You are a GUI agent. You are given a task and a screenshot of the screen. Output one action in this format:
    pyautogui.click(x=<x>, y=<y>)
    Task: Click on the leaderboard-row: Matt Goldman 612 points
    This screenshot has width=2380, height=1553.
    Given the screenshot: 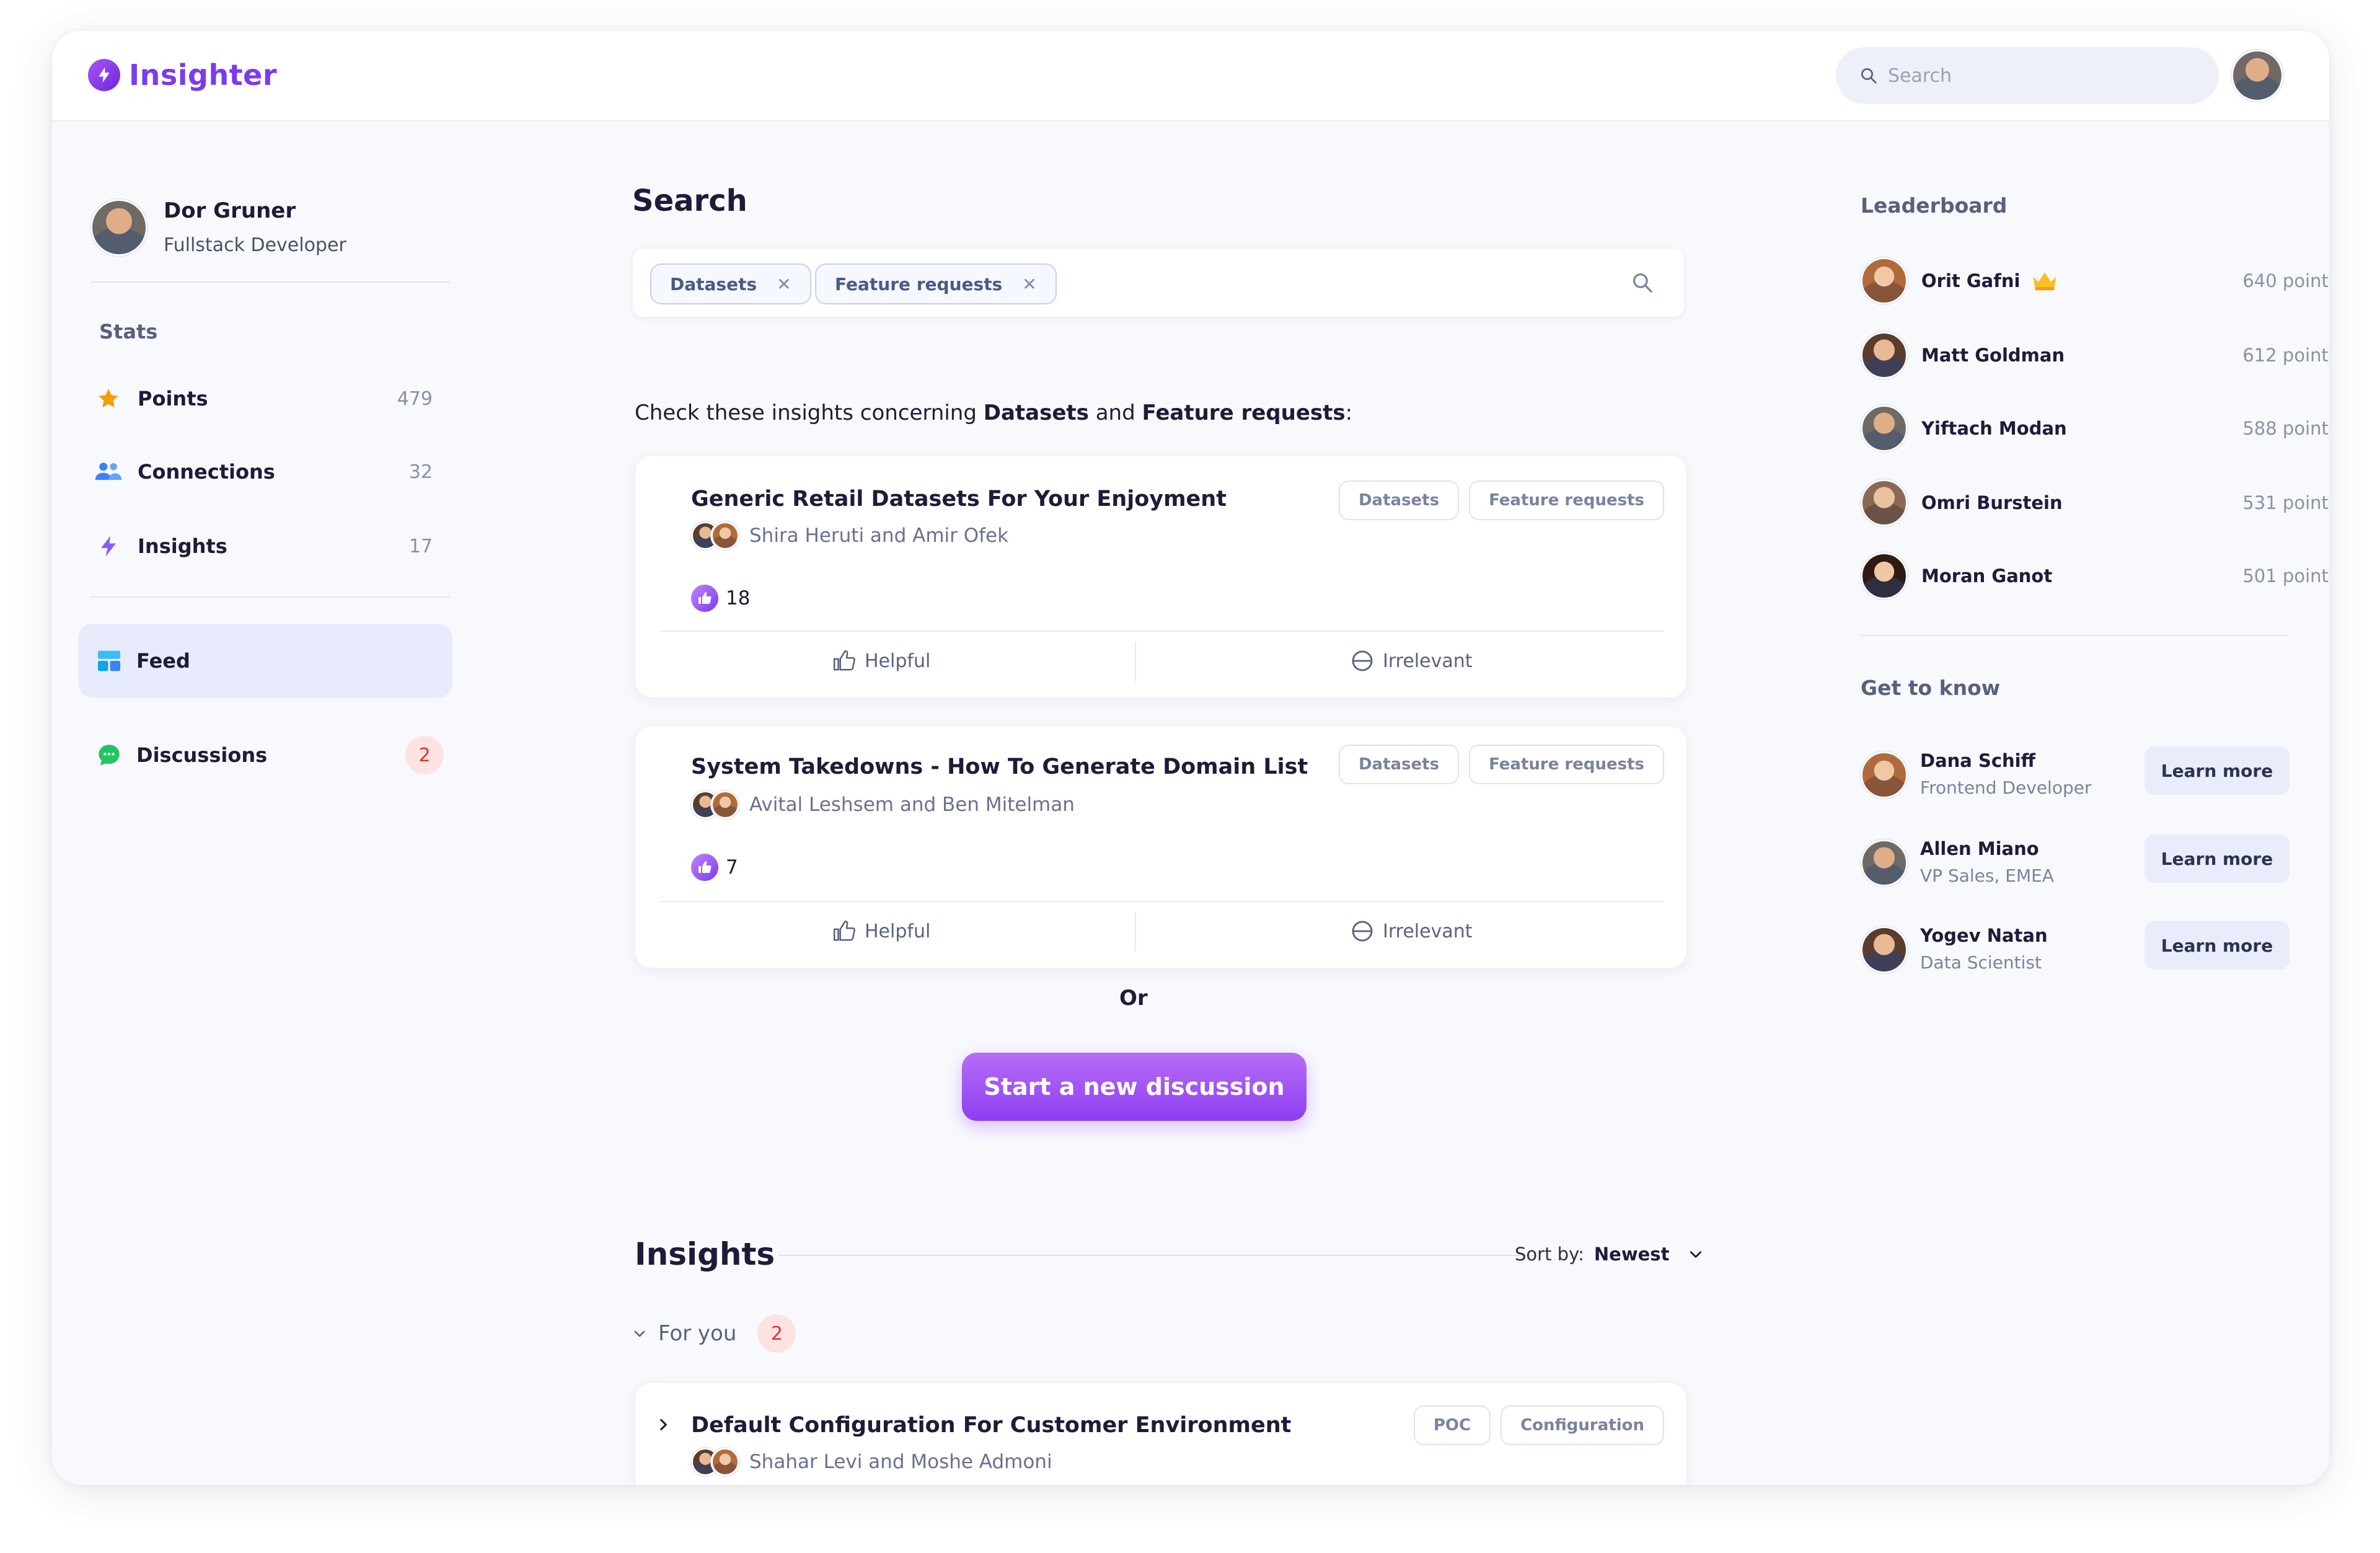 What is the action you would take?
    pyautogui.click(x=2095, y=355)
    